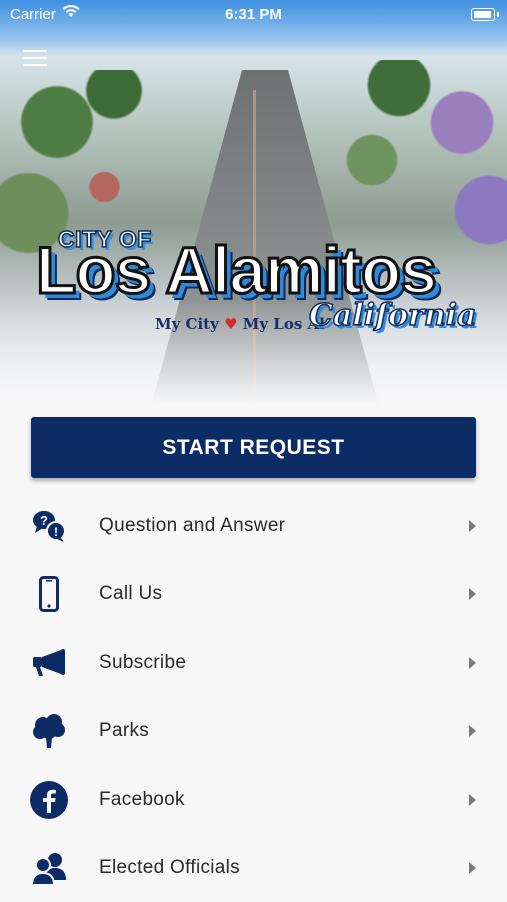  What do you see at coordinates (124, 731) in the screenshot?
I see `list-item-label: Parks` at bounding box center [124, 731].